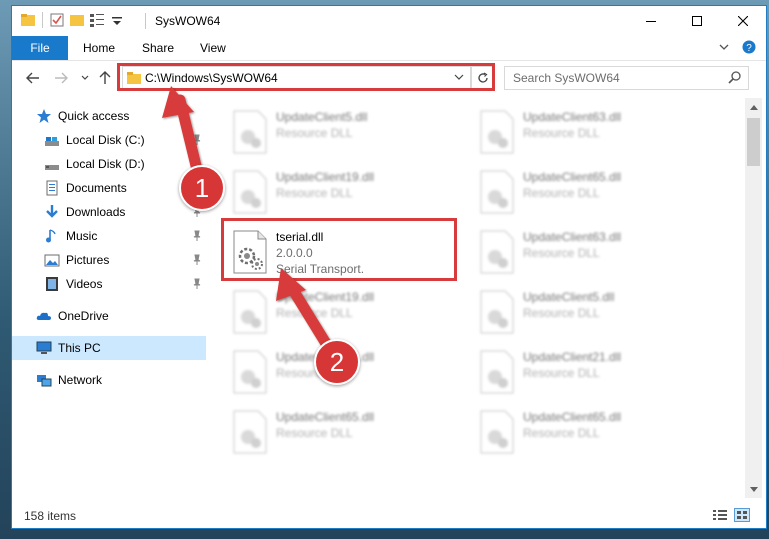 The image size is (769, 539). I want to click on file-name: UpdateClient21.dll, so click(572, 357).